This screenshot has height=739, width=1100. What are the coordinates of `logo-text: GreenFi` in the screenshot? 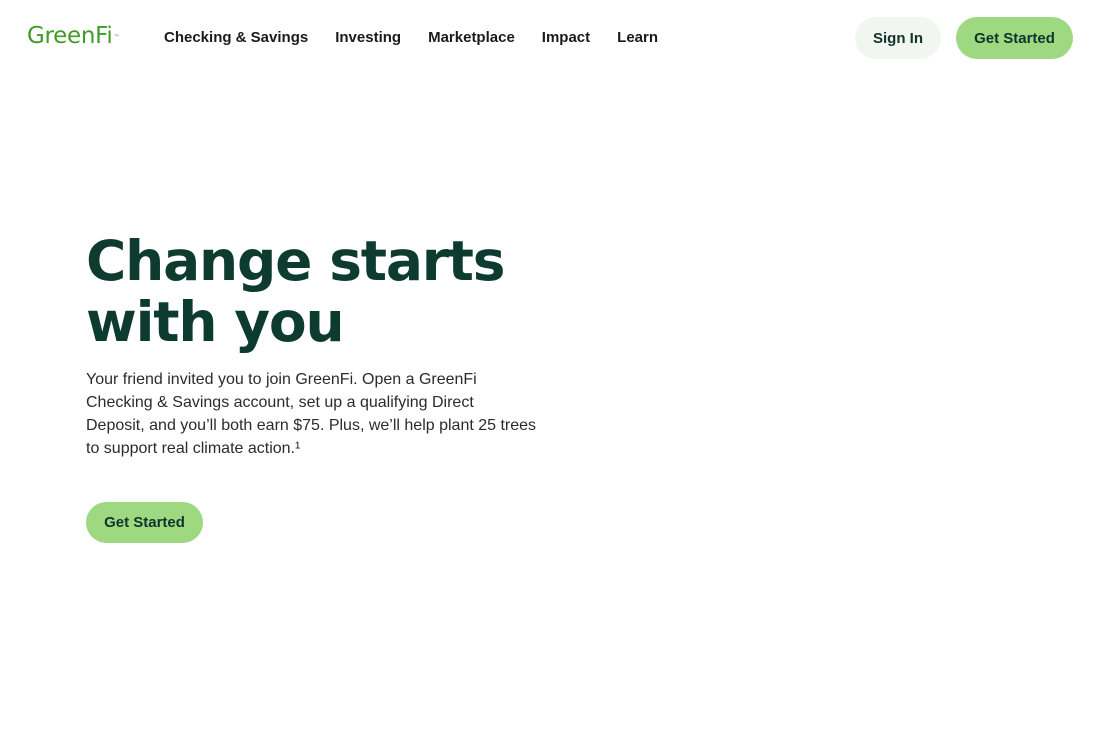 It's located at (70, 36).